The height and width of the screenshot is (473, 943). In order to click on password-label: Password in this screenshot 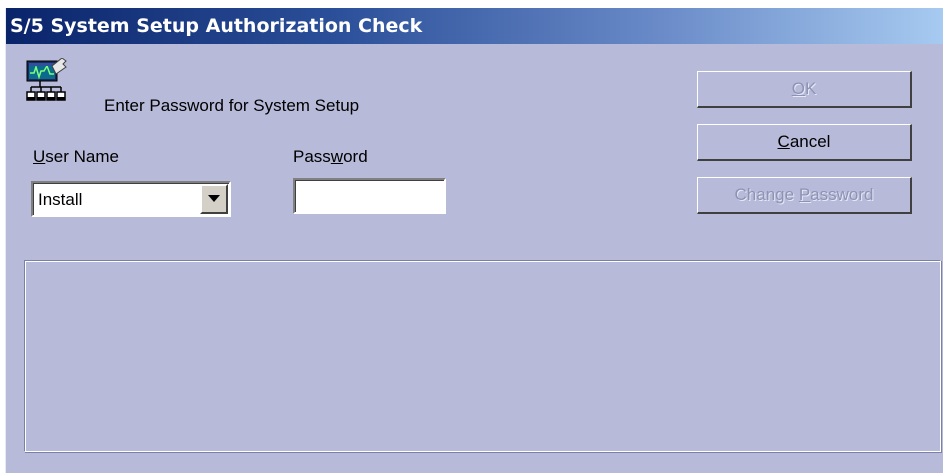, I will do `click(330, 157)`.